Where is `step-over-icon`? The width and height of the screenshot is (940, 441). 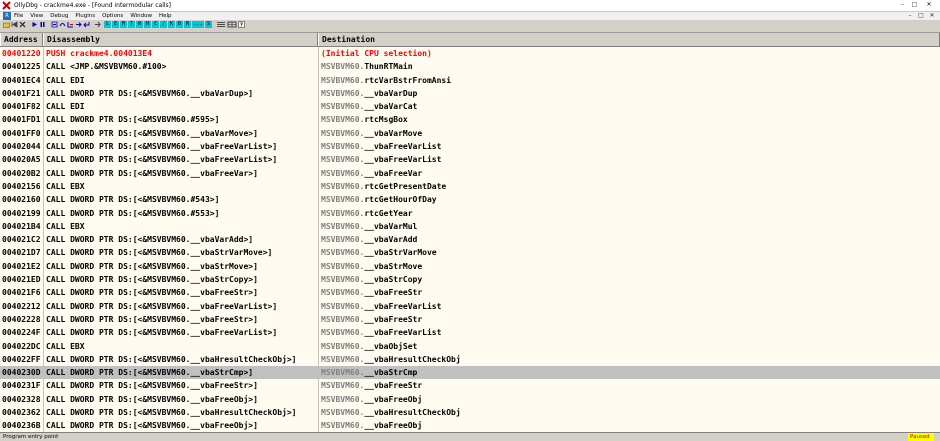 step-over-icon is located at coordinates (62, 24).